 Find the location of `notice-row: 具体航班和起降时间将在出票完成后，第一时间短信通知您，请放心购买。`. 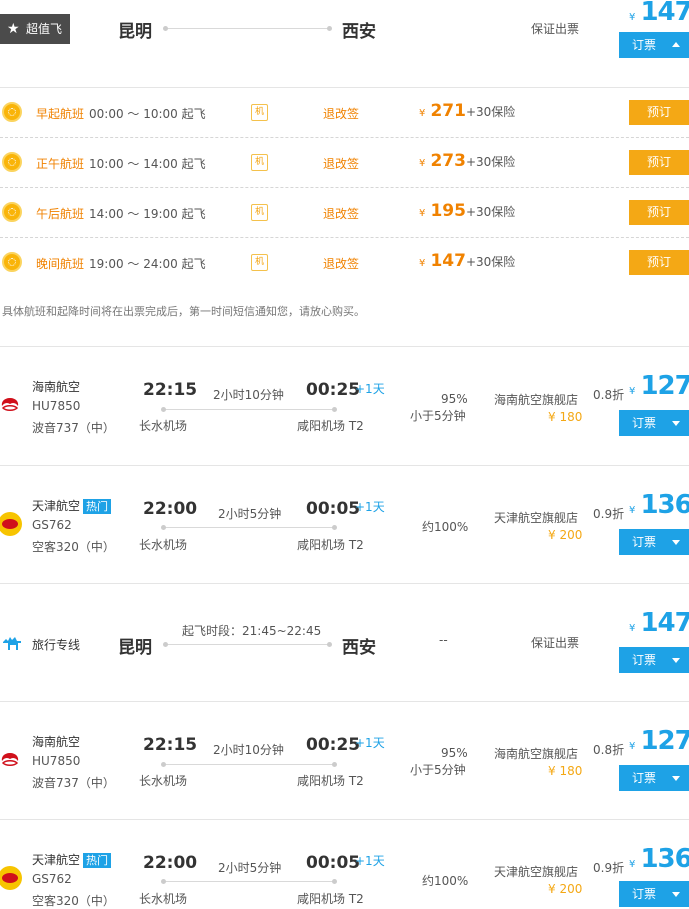

notice-row: 具体航班和起降时间将在出票完成后，第一时间短信通知您，请放心购买。 is located at coordinates (344, 317).